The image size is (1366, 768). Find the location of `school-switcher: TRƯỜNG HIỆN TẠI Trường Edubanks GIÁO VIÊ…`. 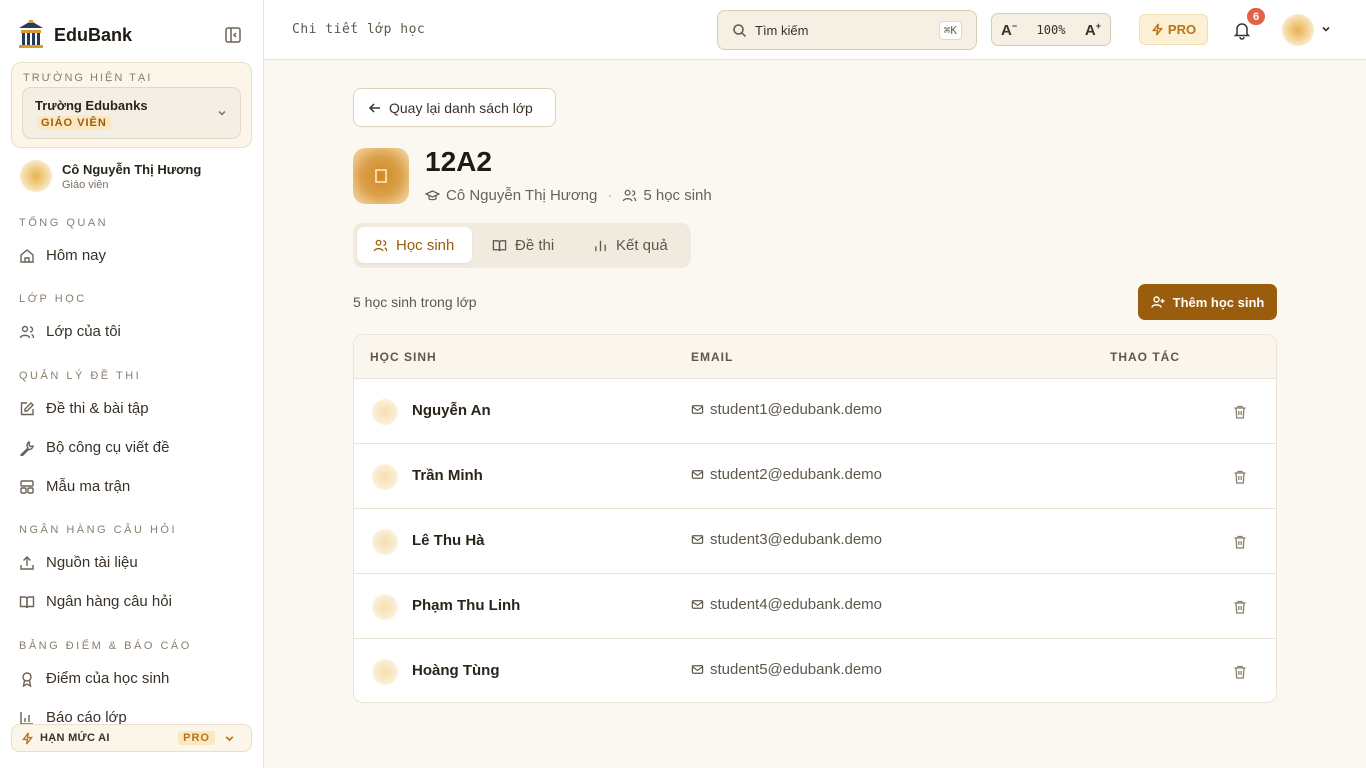

school-switcher: TRƯỜNG HIỆN TẠI Trường Edubanks GIÁO VIÊ… is located at coordinates (131, 105).